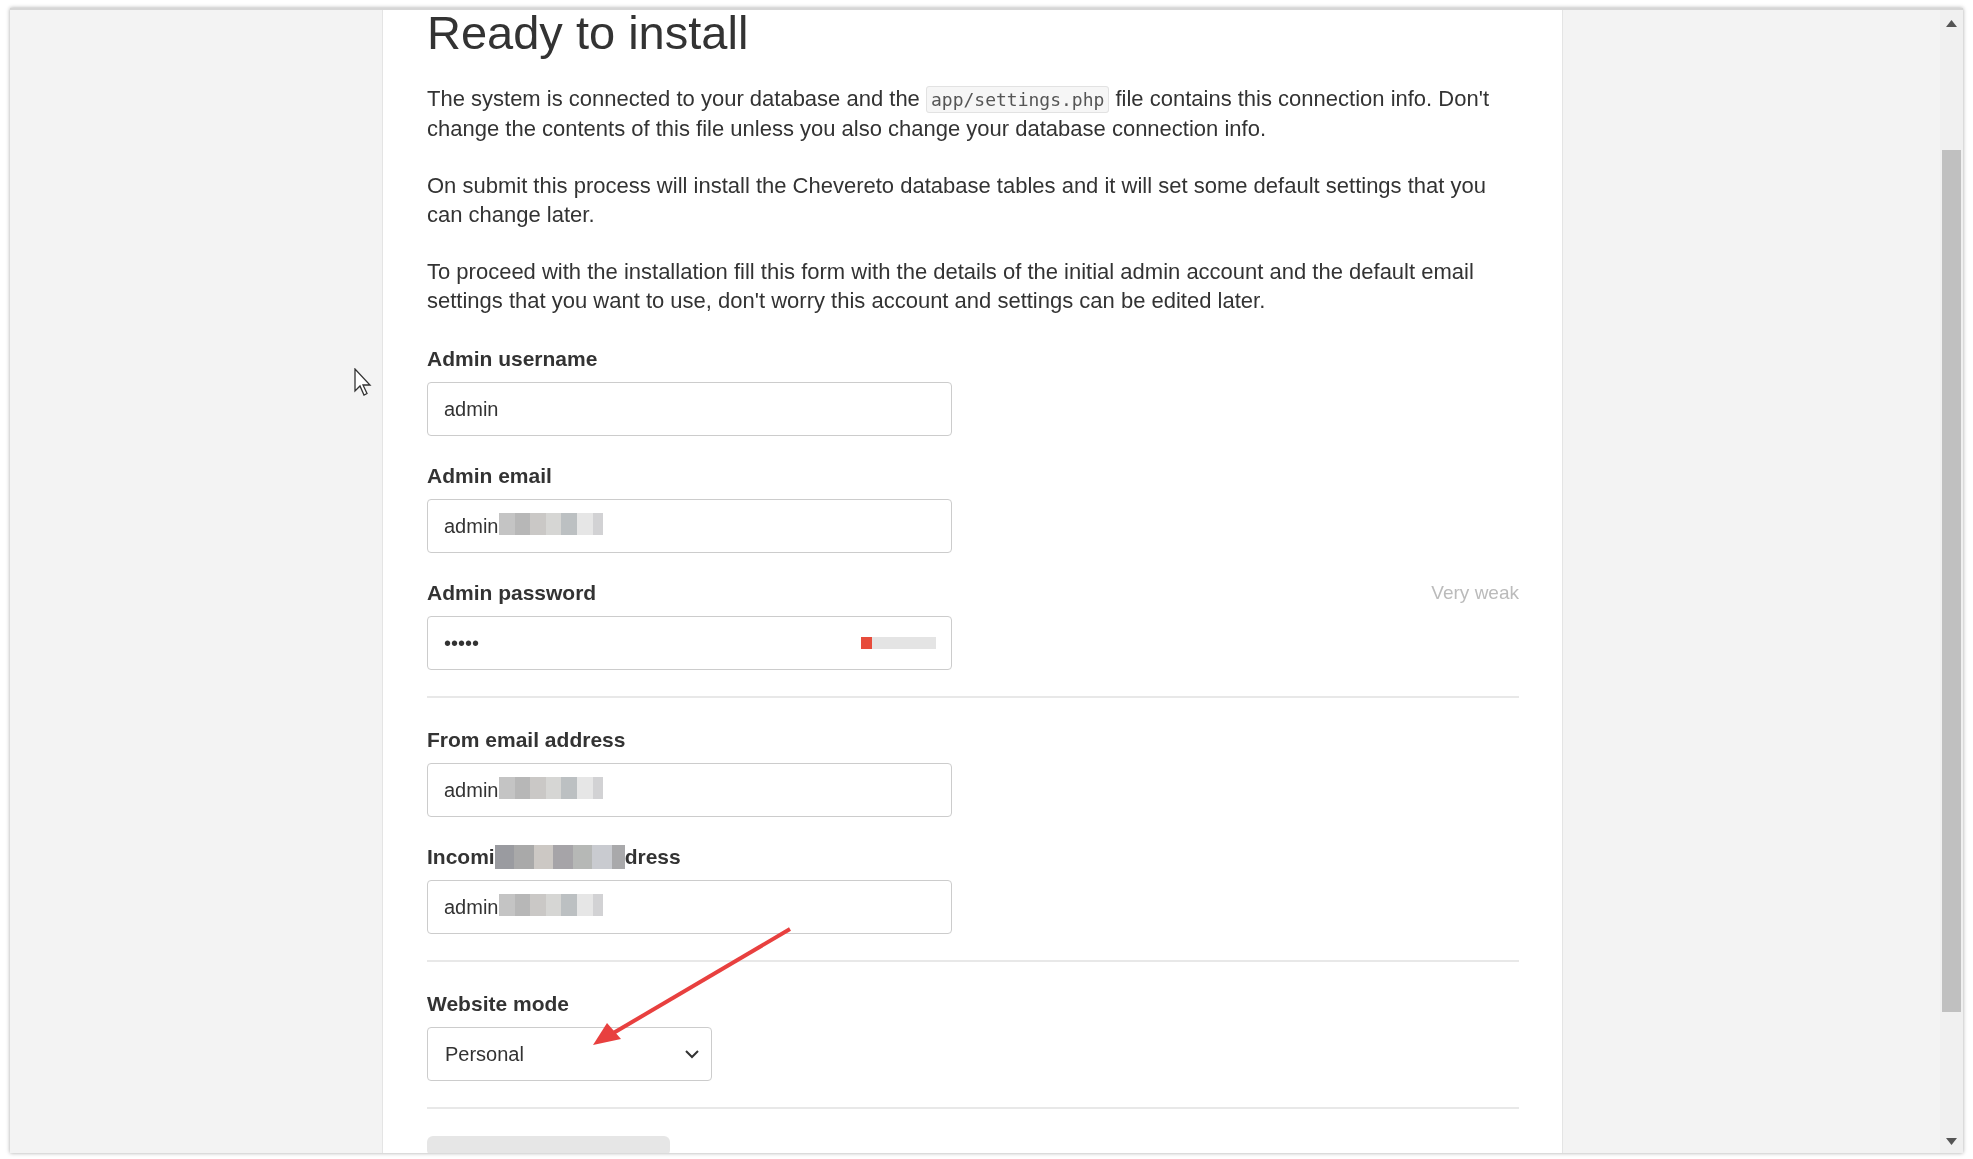 The image size is (1973, 1159). I want to click on paragraph: To proceed with the installation fill this form with the details of the initial admin account and the default email settings that you want to use, don't worry this account and settings can be edited later., so click(951, 286).